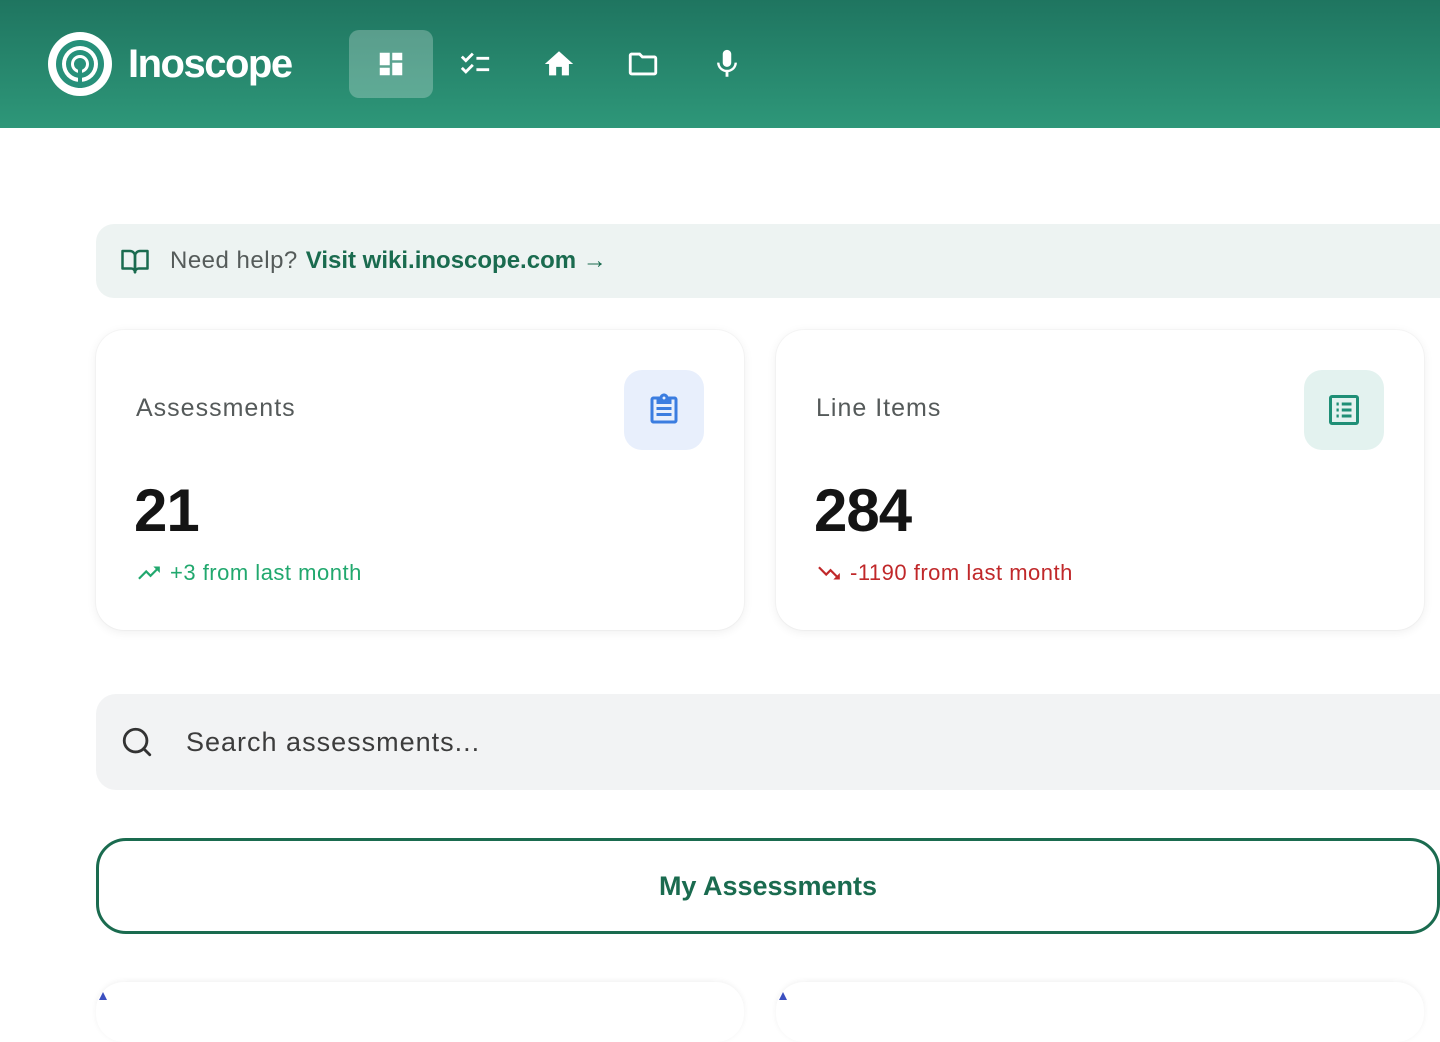 This screenshot has width=1440, height=1042. I want to click on stat-label: Line Items, so click(879, 408).